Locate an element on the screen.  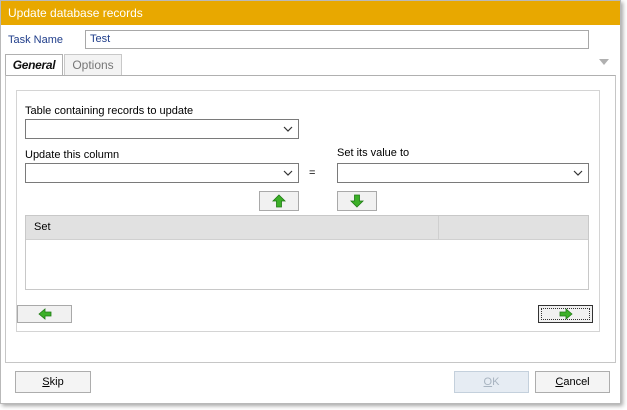
skip-mnemonic: S is located at coordinates (46, 382).